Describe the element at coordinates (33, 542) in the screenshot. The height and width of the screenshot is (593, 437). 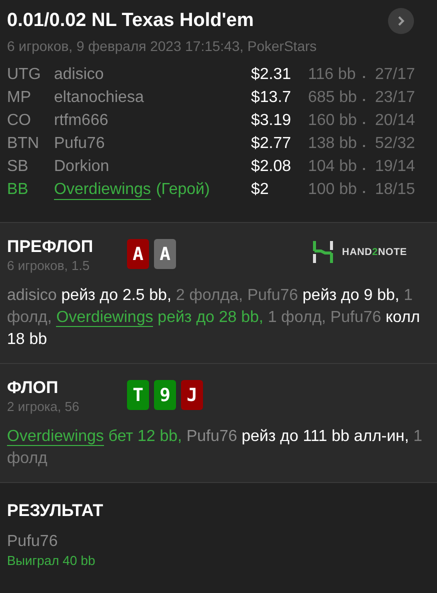
I see `winner-name: Pufu76` at that location.